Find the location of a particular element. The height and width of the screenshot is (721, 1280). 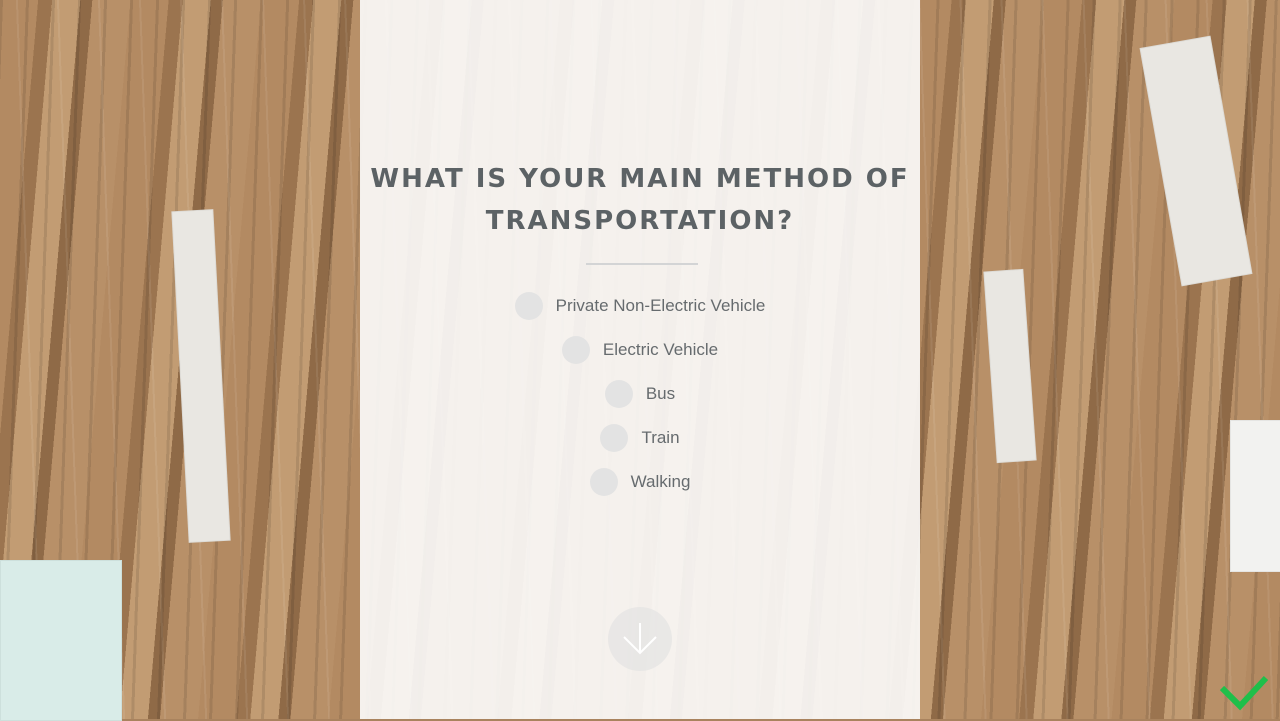

option-electric-vehicle: Electric Vehicle is located at coordinates (640, 350).